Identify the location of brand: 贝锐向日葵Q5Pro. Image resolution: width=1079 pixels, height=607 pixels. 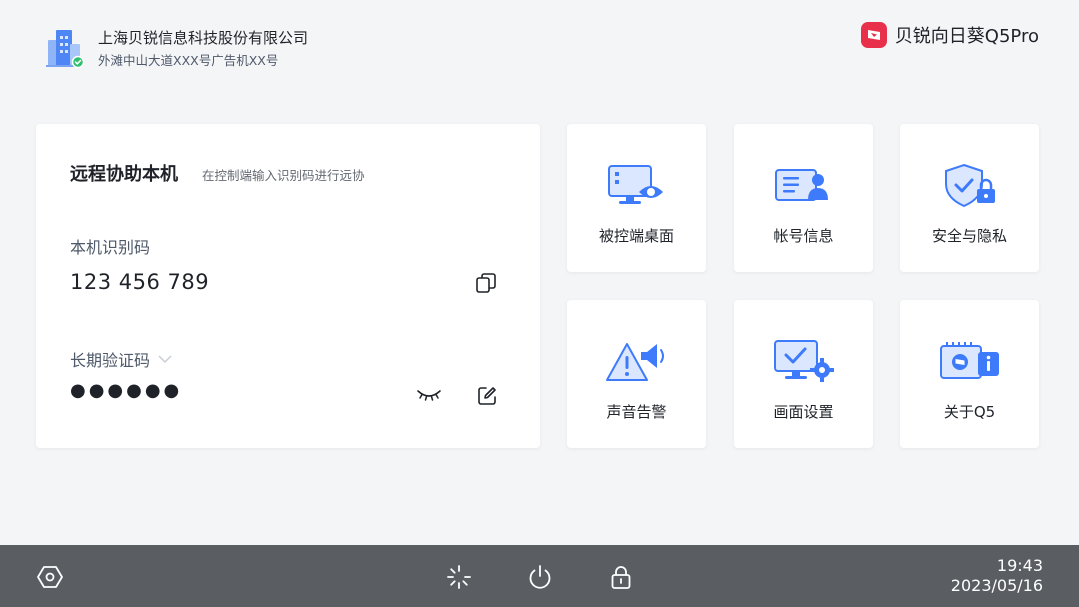
(949, 35).